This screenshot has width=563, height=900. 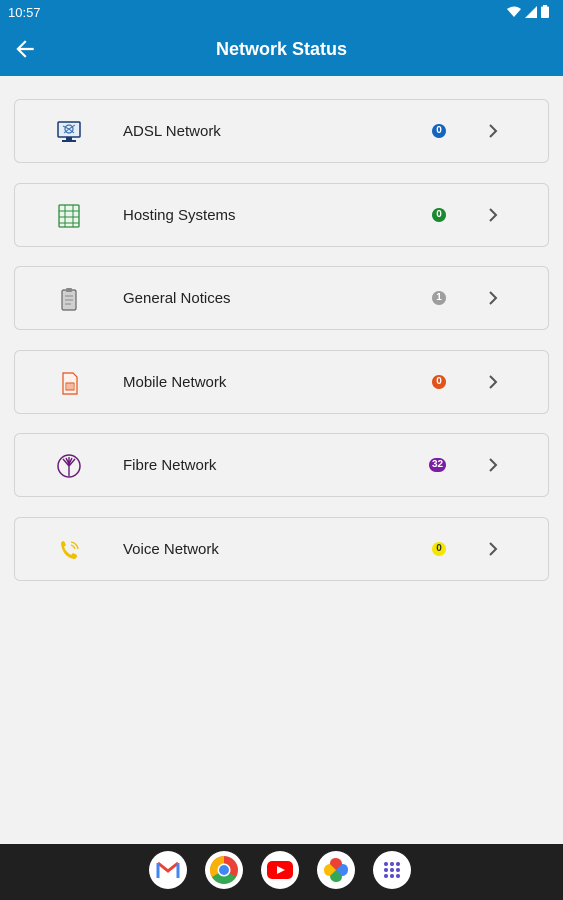 I want to click on status-bar: 10:57, so click(x=281, y=12).